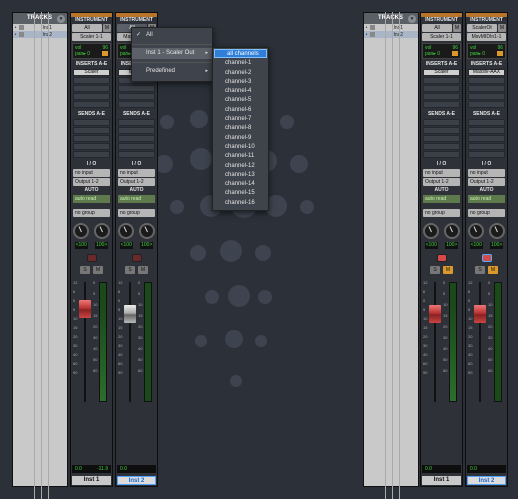  Describe the element at coordinates (240, 63) in the screenshot. I see `submenu-item-channel: channel-1` at that location.